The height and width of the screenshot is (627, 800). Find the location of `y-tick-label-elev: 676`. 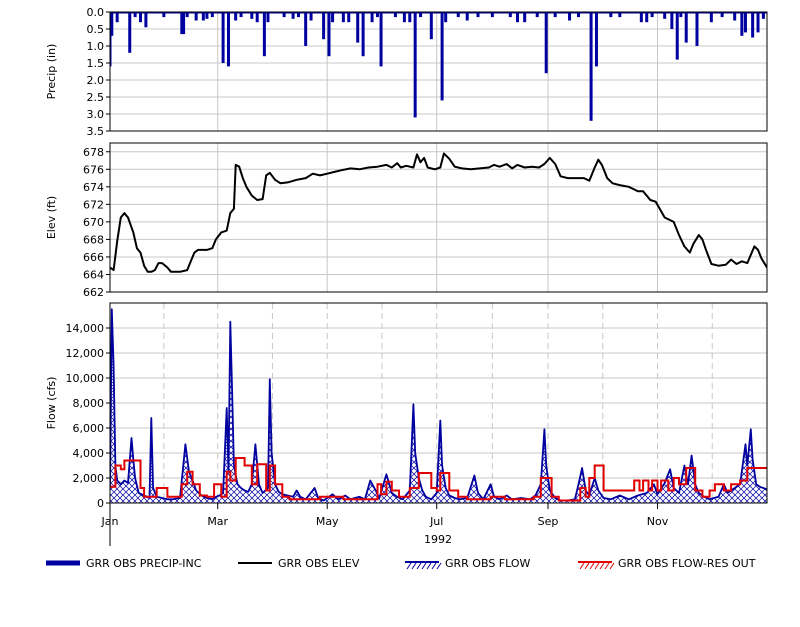

y-tick-label-elev: 676 is located at coordinates (93, 169).